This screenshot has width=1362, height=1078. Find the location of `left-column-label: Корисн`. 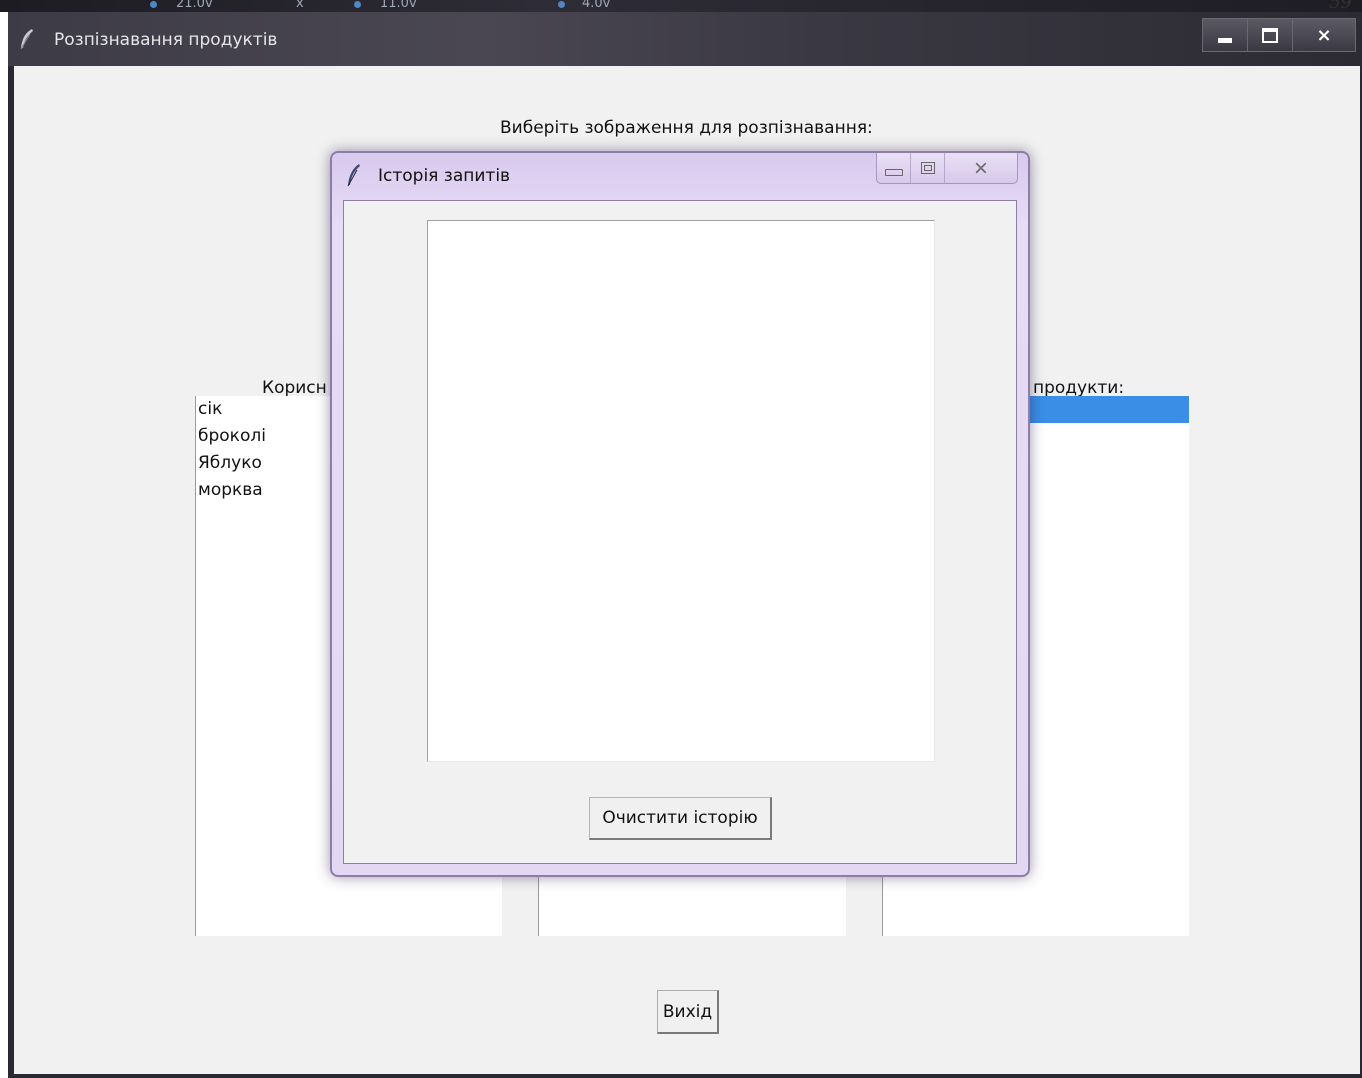

left-column-label: Корисн is located at coordinates (294, 388).